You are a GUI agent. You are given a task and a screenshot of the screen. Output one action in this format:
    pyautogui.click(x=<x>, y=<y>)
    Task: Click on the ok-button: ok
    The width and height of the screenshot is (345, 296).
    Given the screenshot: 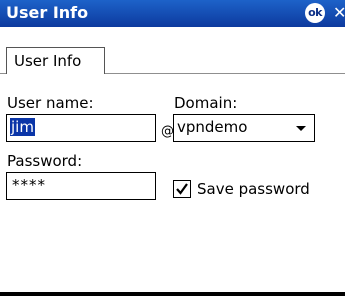 What is the action you would take?
    pyautogui.click(x=315, y=13)
    